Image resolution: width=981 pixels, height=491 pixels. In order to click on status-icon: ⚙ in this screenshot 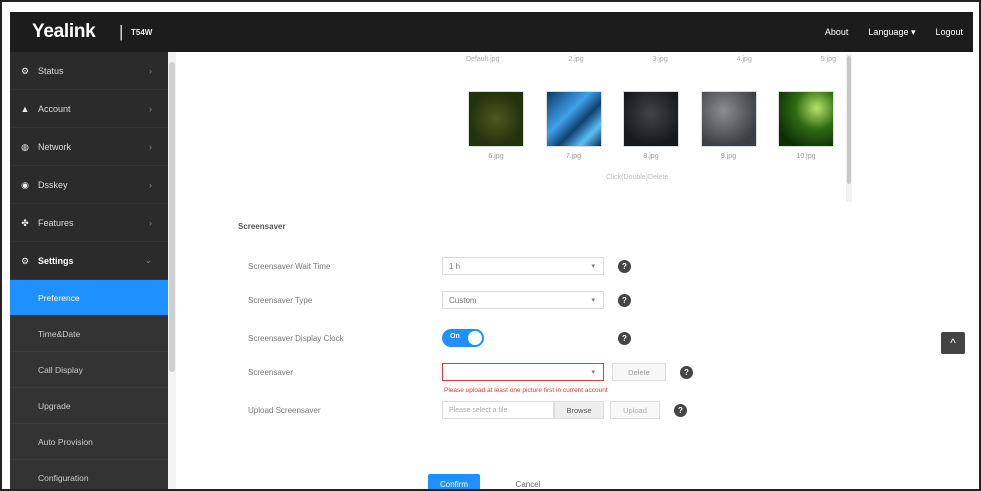, I will do `click(25, 70)`.